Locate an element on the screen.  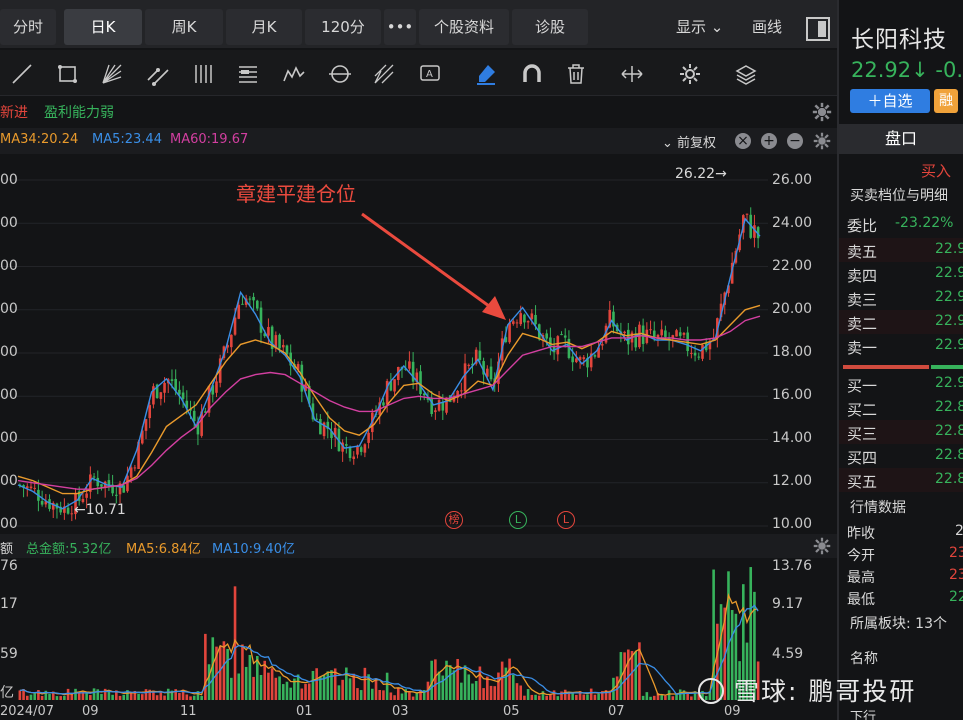
quote-data-title: 行情数据 is located at coordinates (878, 507).